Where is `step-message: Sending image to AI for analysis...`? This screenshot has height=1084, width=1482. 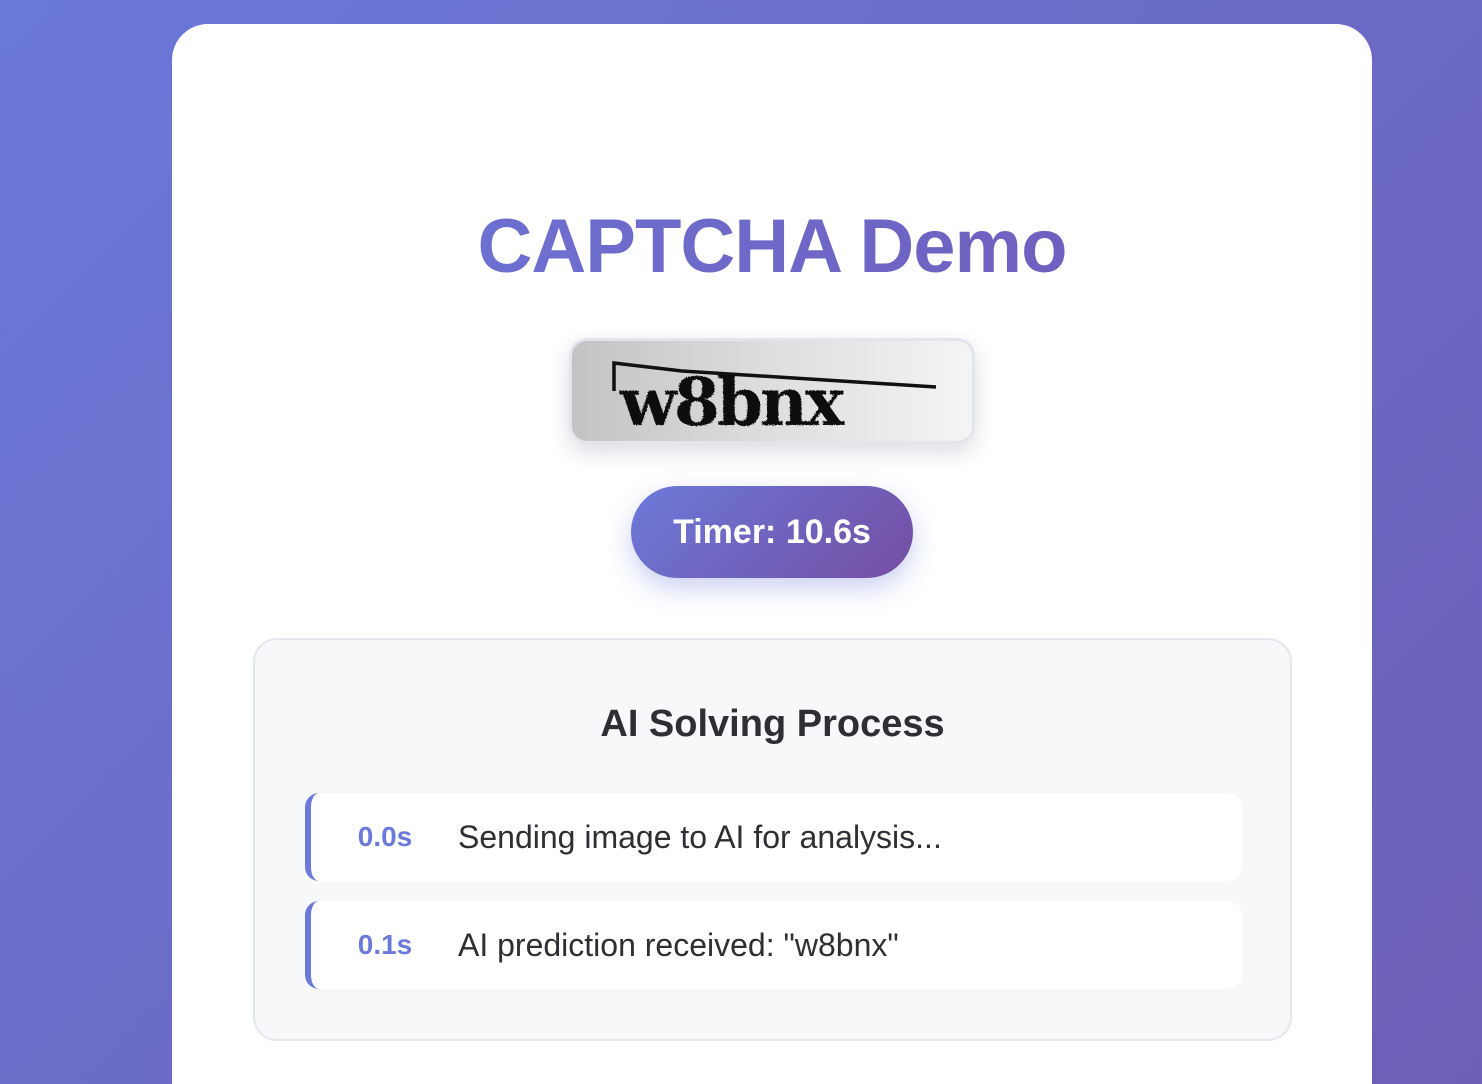
step-message: Sending image to AI for analysis... is located at coordinates (700, 837).